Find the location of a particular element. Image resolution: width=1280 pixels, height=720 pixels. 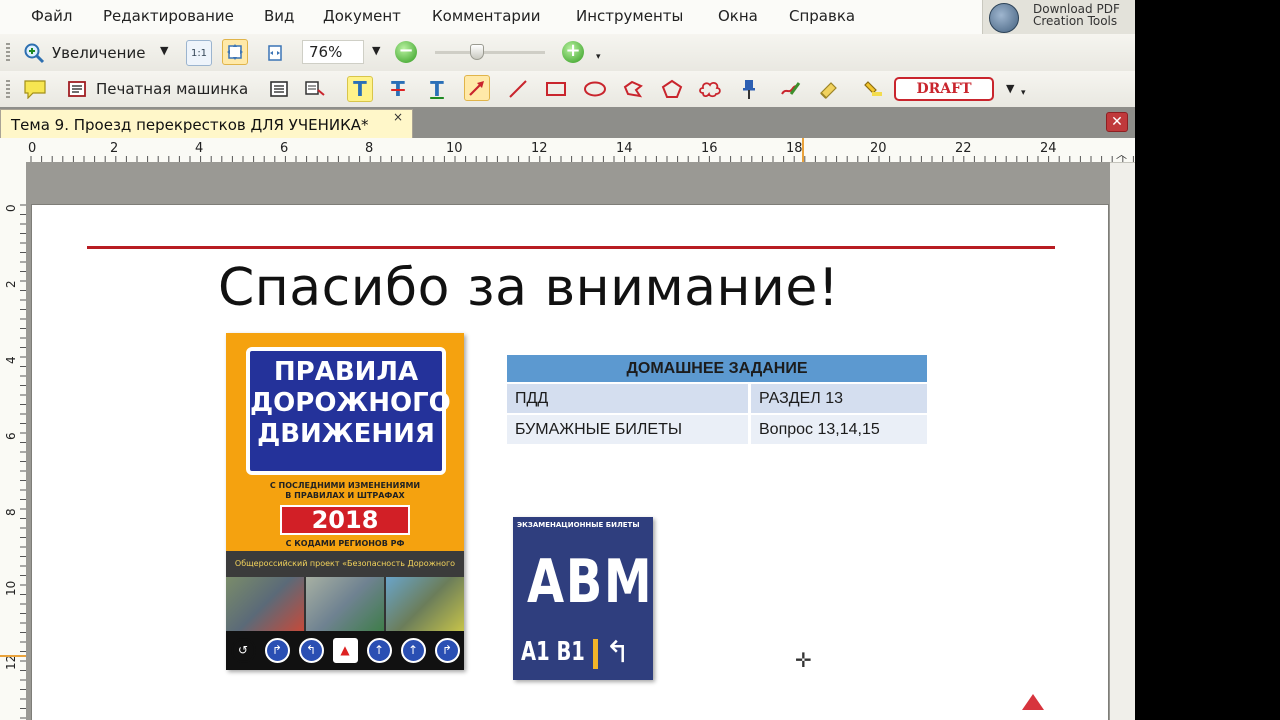

ruler-label: 24 is located at coordinates (1048, 148).